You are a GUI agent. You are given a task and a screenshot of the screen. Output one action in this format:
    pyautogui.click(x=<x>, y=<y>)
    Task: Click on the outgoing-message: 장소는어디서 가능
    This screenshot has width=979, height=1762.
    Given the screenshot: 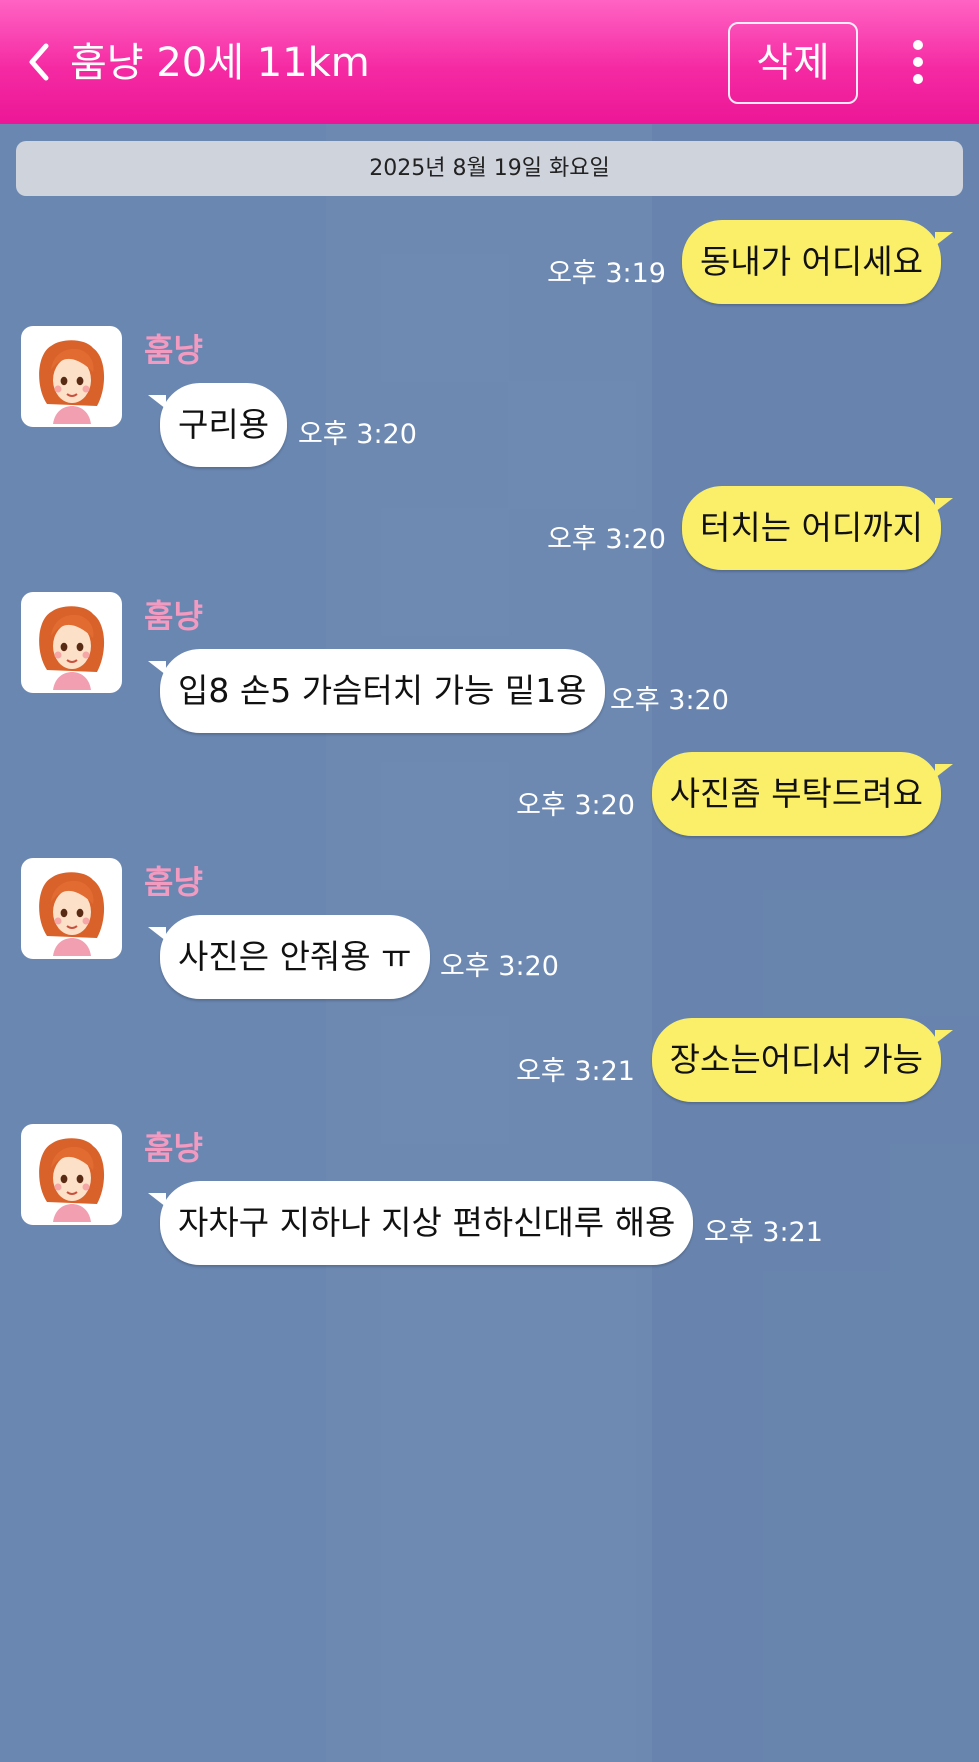 What is the action you would take?
    pyautogui.click(x=802, y=1060)
    